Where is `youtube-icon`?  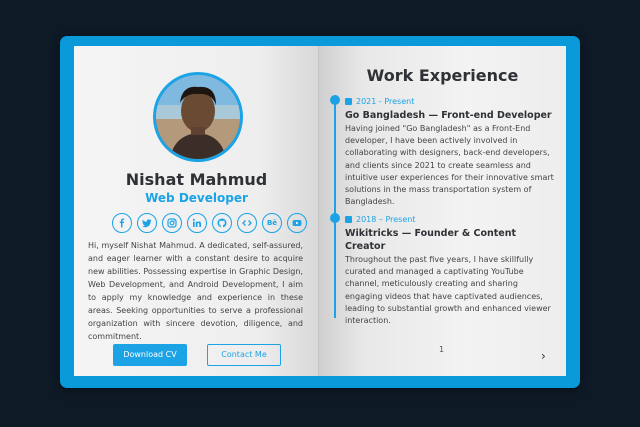 youtube-icon is located at coordinates (297, 223).